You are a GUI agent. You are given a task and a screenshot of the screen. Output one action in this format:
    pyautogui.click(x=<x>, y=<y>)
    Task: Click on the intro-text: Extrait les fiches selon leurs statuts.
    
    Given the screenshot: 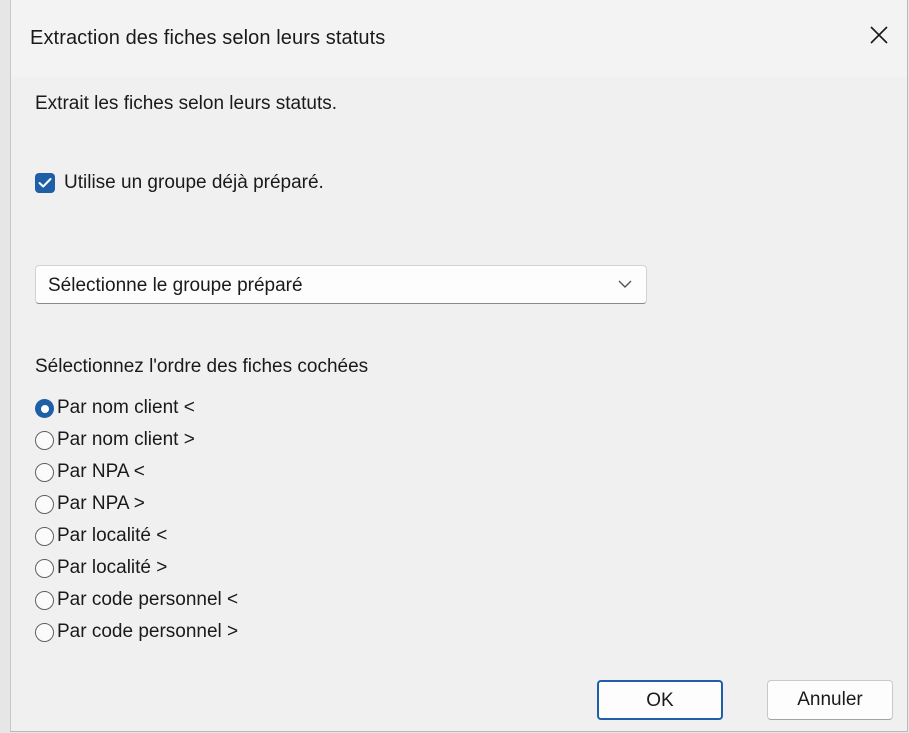 What is the action you would take?
    pyautogui.click(x=186, y=103)
    